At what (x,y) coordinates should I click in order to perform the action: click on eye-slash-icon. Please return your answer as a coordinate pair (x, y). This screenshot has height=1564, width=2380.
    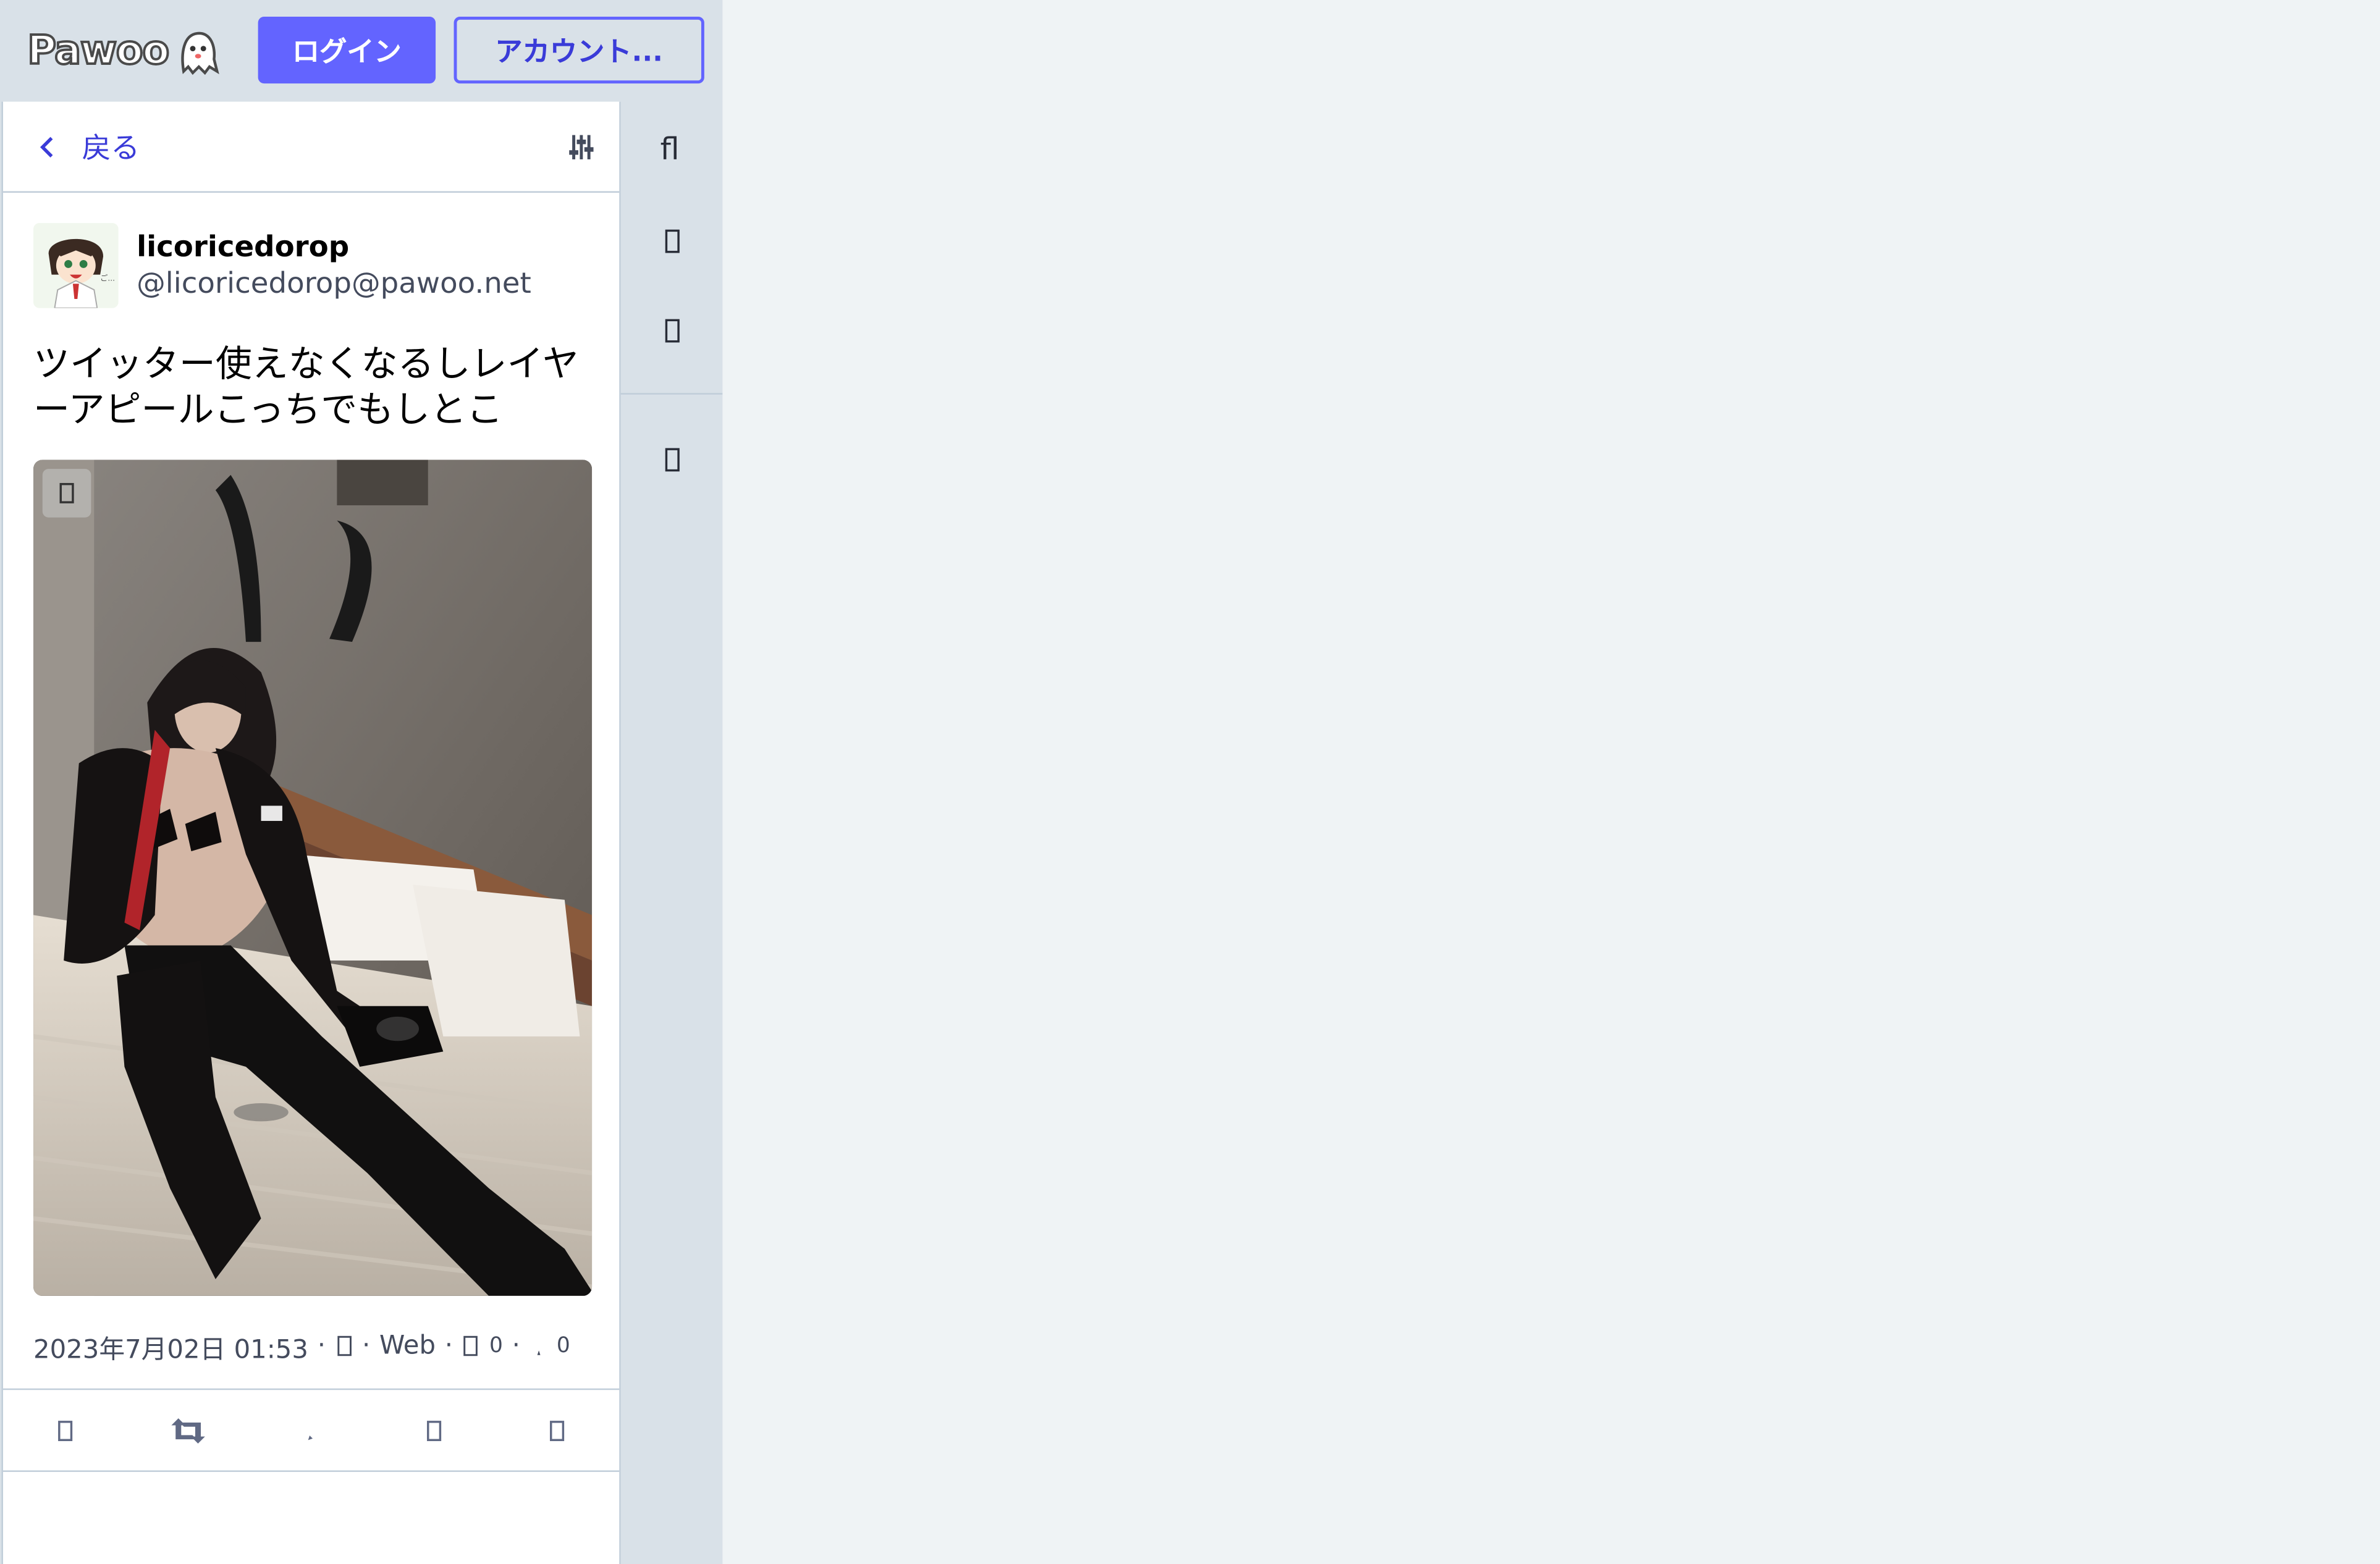
    Looking at the image, I should click on (66, 492).